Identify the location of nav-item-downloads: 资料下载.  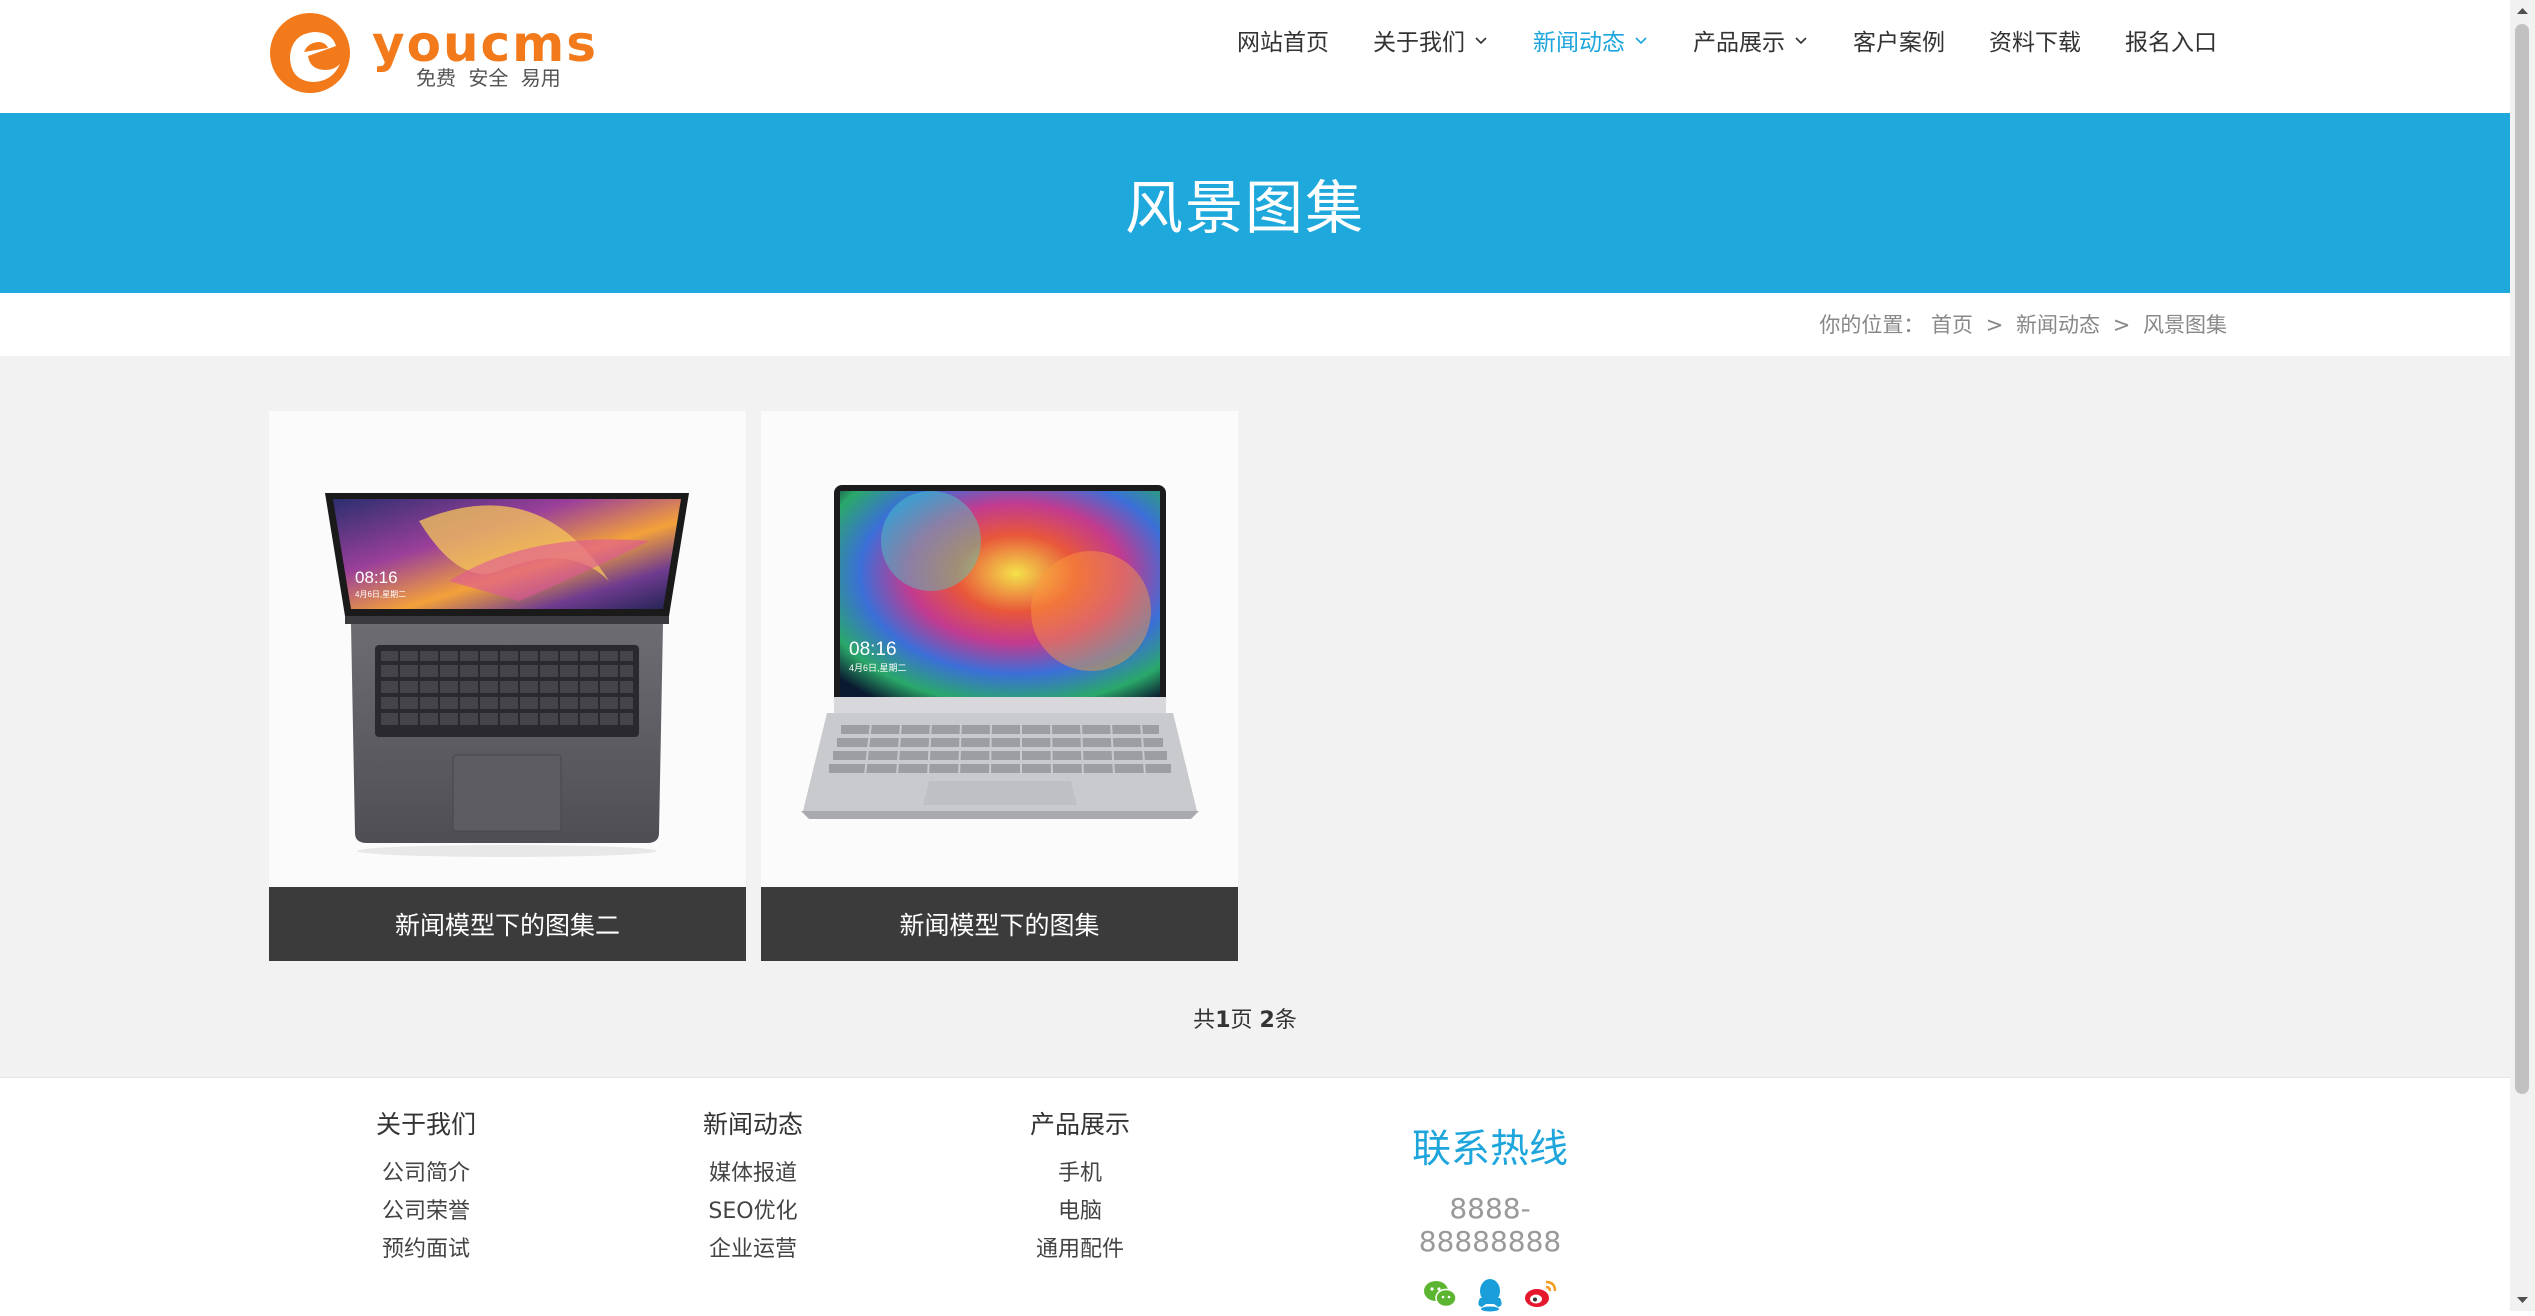
(2035, 40).